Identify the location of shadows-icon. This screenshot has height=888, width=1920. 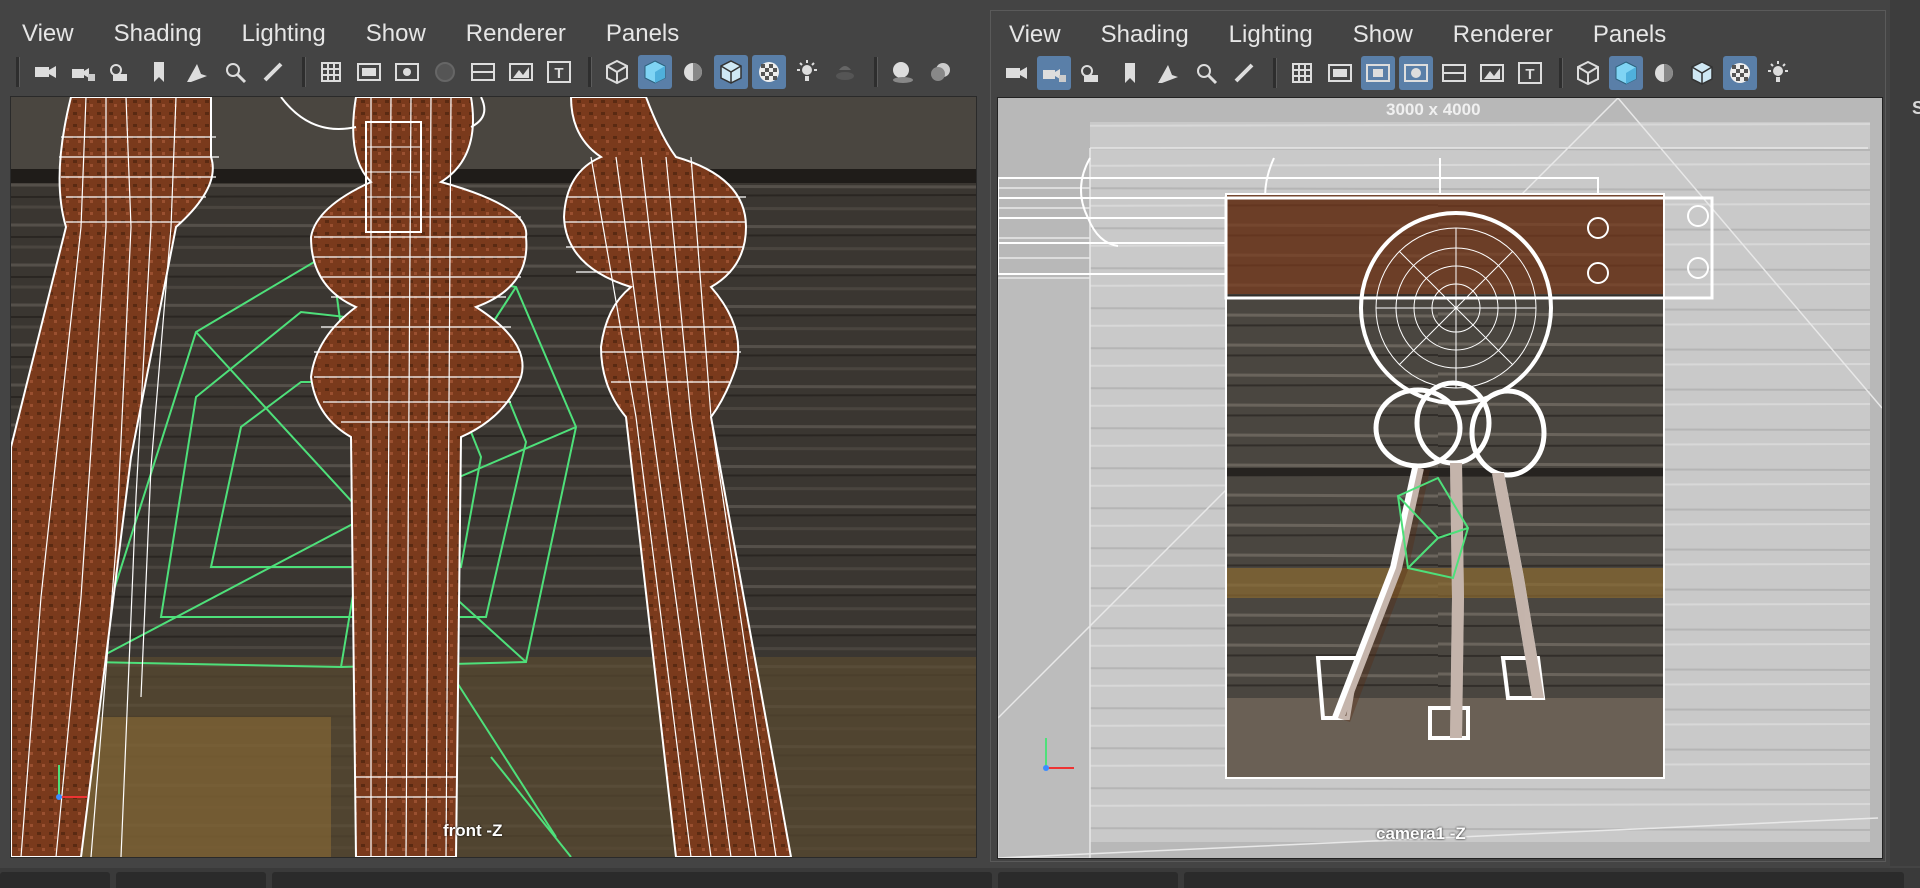
(845, 72).